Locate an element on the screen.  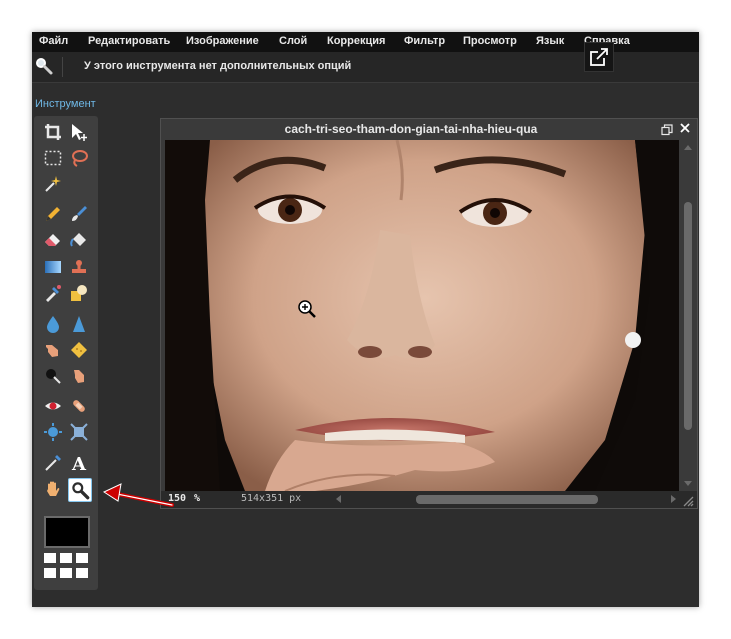
swatch-grid-button is located at coordinates (67, 567).